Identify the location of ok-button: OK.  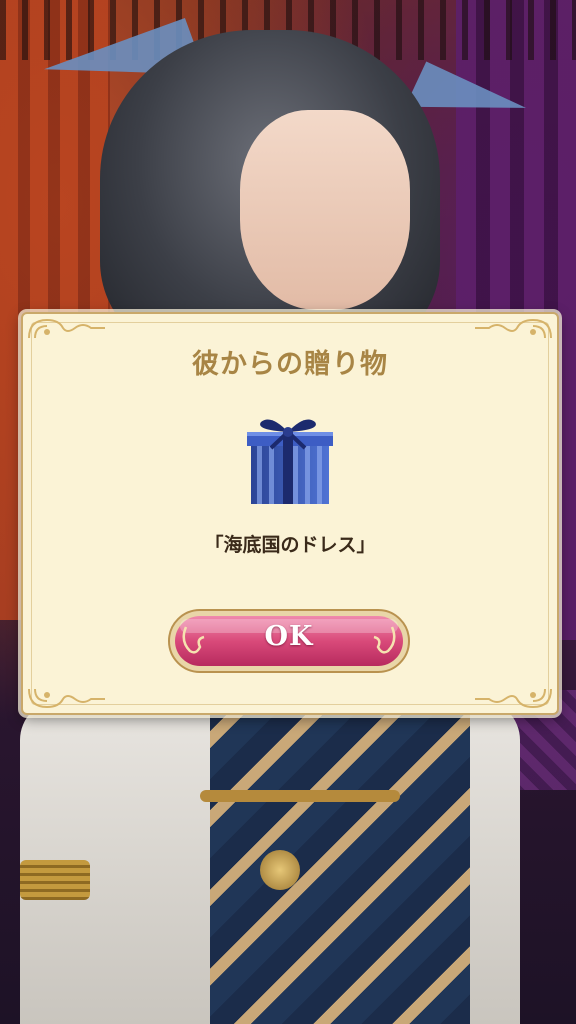
(289, 641).